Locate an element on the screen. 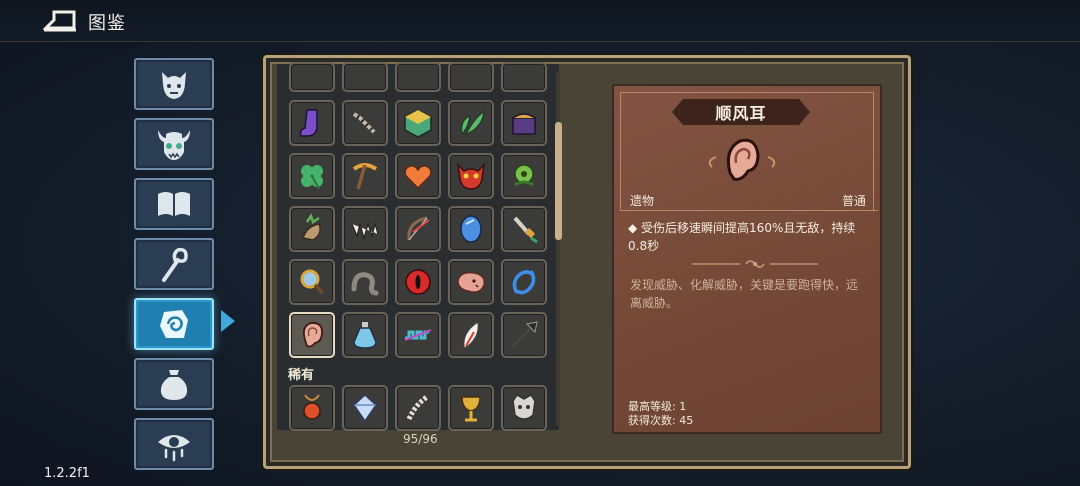 The width and height of the screenshot is (1080, 486). magnifying-glass-icon is located at coordinates (312, 282).